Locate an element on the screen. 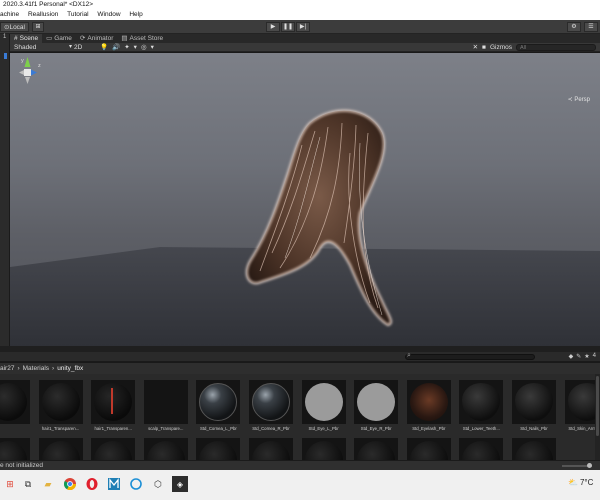 This screenshot has height=500, width=600. lighting-icon: 💡 is located at coordinates (104, 47).